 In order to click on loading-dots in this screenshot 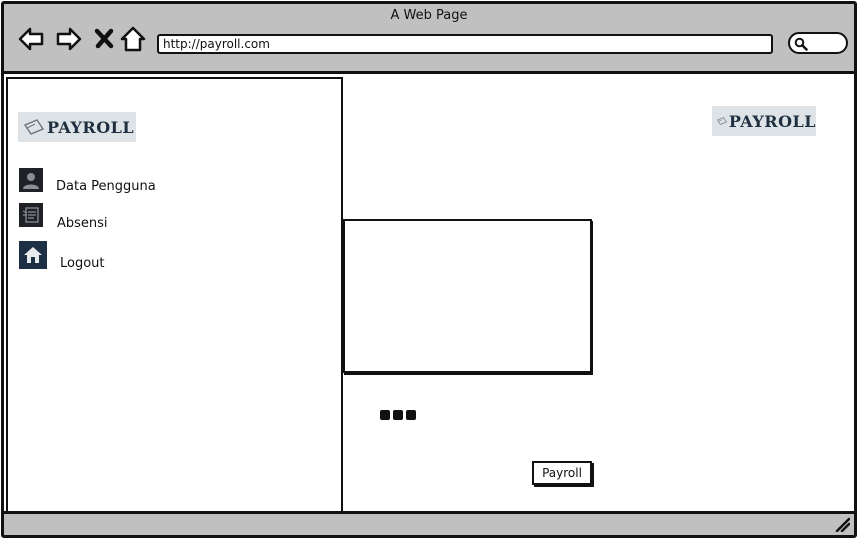, I will do `click(398, 415)`.